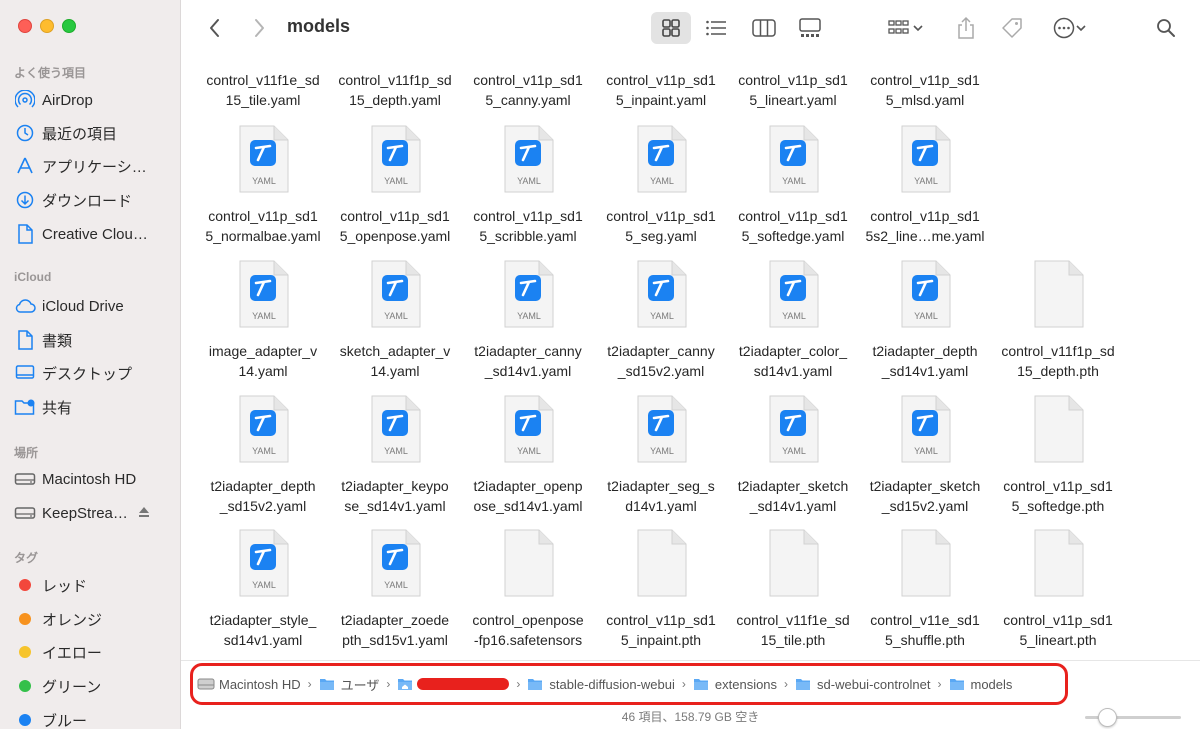 The image size is (1200, 729). What do you see at coordinates (661, 630) in the screenshot?
I see `file-name: control_v11p_sd1 5_inpaint.pth` at bounding box center [661, 630].